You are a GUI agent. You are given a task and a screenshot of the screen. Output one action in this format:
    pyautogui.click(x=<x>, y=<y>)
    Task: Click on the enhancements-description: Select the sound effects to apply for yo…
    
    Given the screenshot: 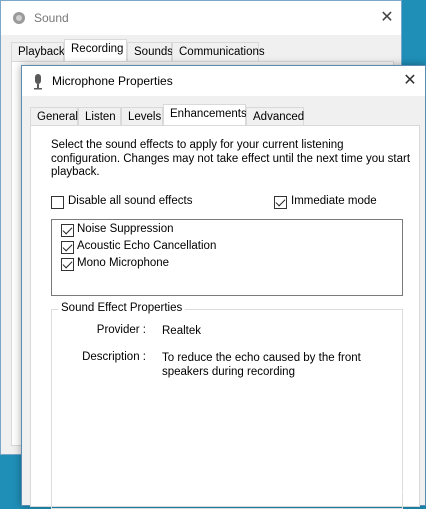 What is the action you would take?
    pyautogui.click(x=231, y=158)
    